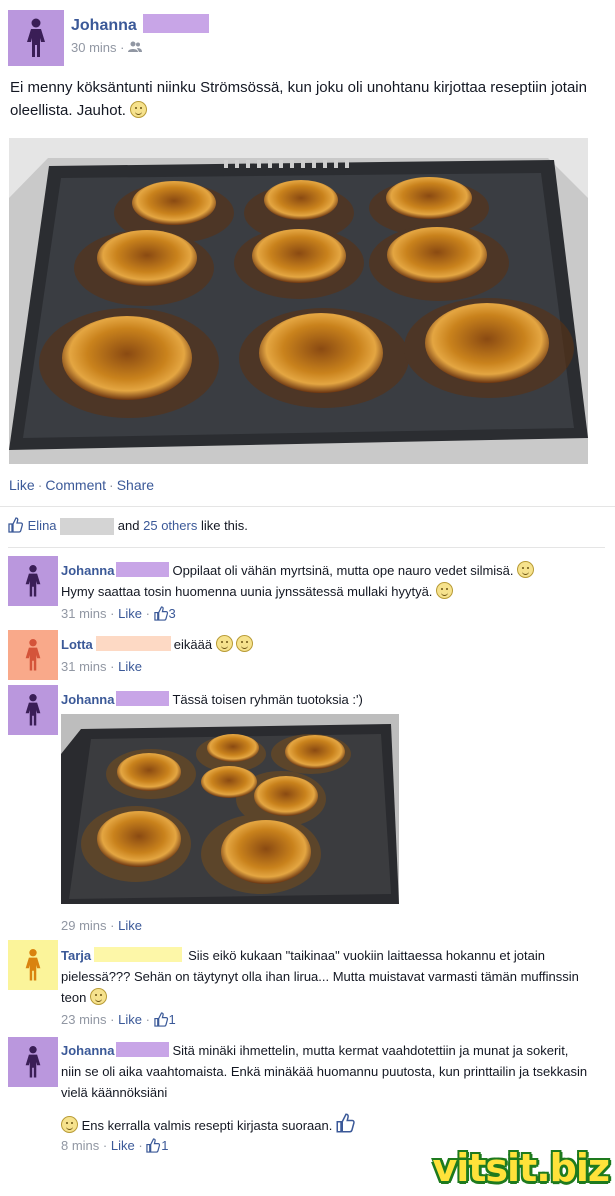 This screenshot has width=615, height=1196. Describe the element at coordinates (445, 590) in the screenshot. I see `tongue-emoji-icon` at that location.